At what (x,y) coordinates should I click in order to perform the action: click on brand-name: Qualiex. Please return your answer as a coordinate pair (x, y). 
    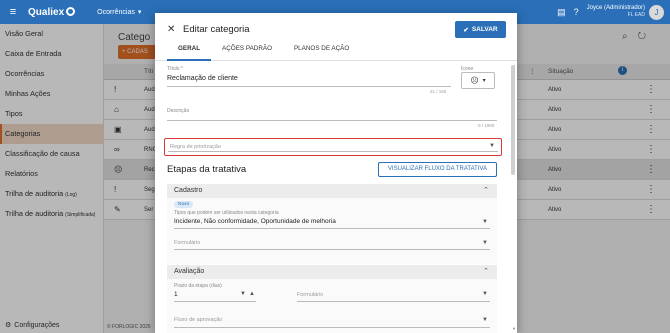
    Looking at the image, I should click on (46, 12).